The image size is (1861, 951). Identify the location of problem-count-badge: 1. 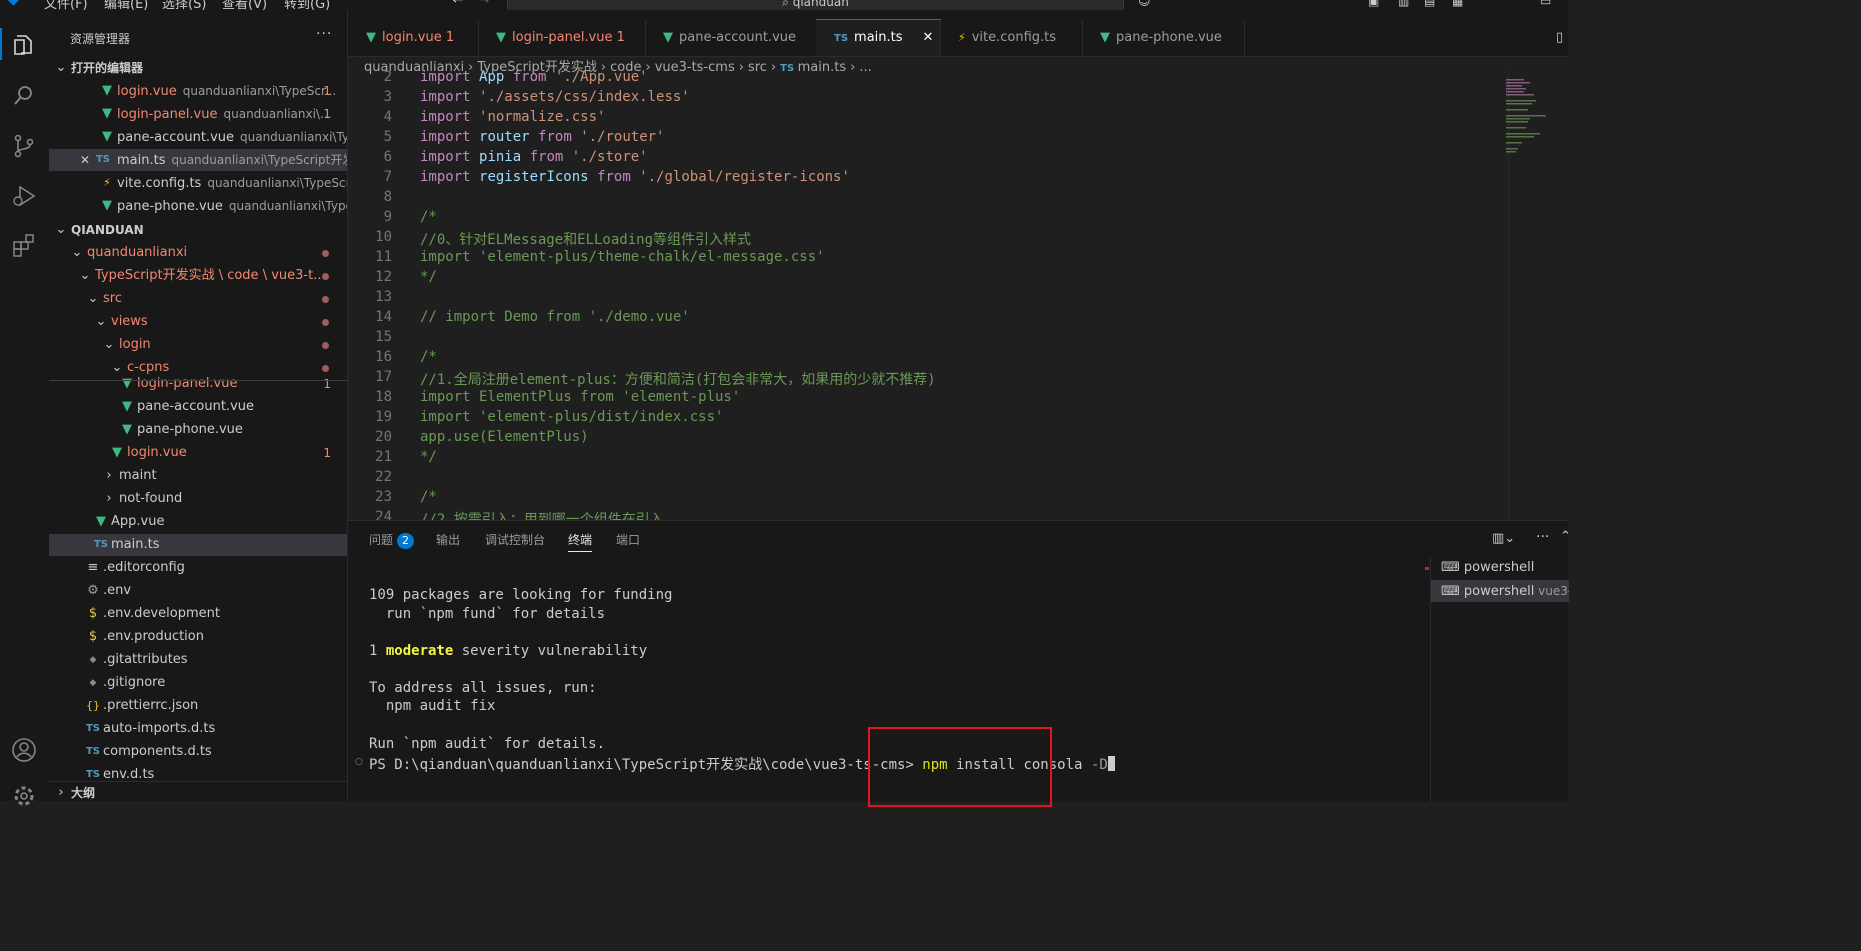
(327, 453).